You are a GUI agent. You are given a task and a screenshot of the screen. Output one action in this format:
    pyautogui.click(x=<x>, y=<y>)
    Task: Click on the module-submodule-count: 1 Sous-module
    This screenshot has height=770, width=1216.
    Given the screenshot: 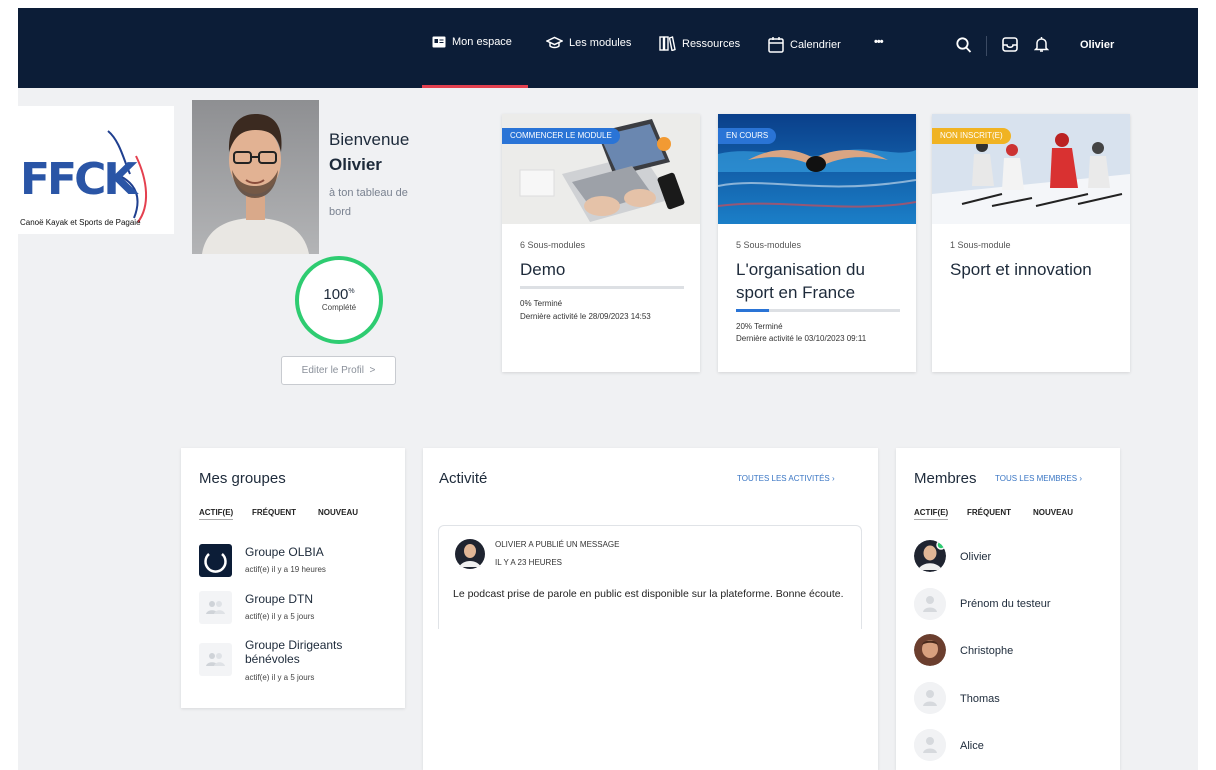 What is the action you would take?
    pyautogui.click(x=980, y=245)
    